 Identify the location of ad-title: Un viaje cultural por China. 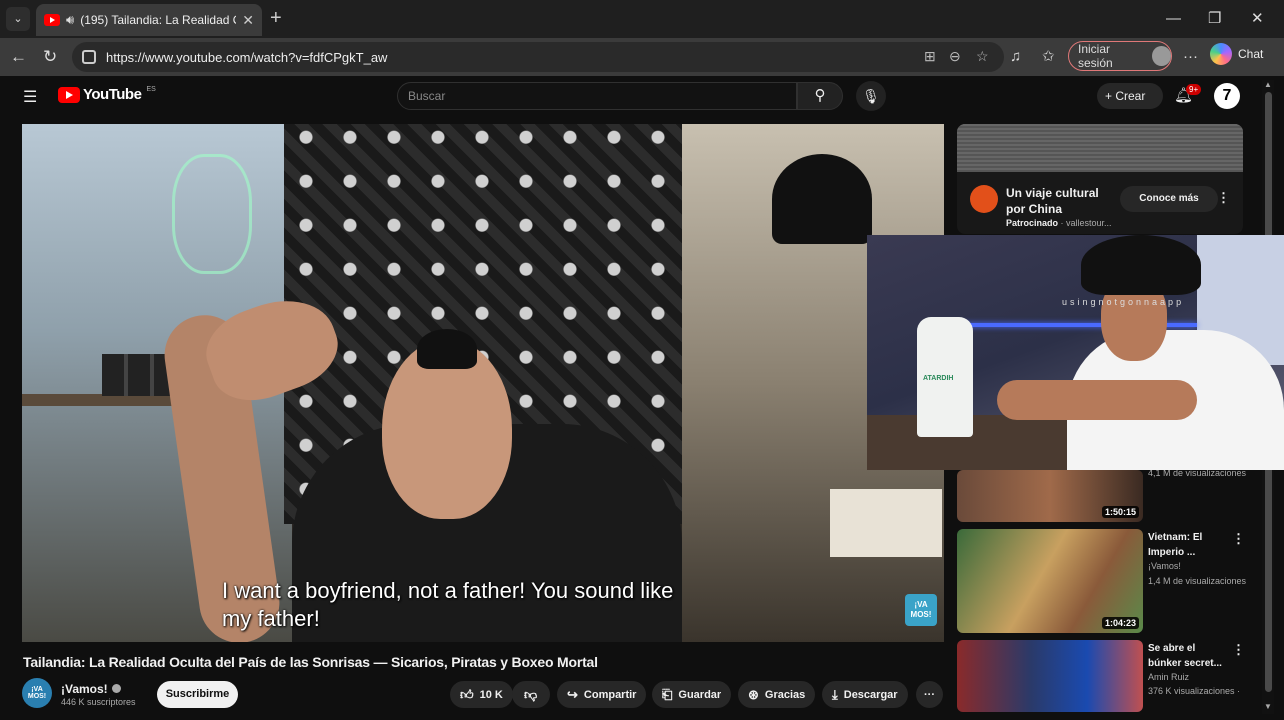
(1061, 201).